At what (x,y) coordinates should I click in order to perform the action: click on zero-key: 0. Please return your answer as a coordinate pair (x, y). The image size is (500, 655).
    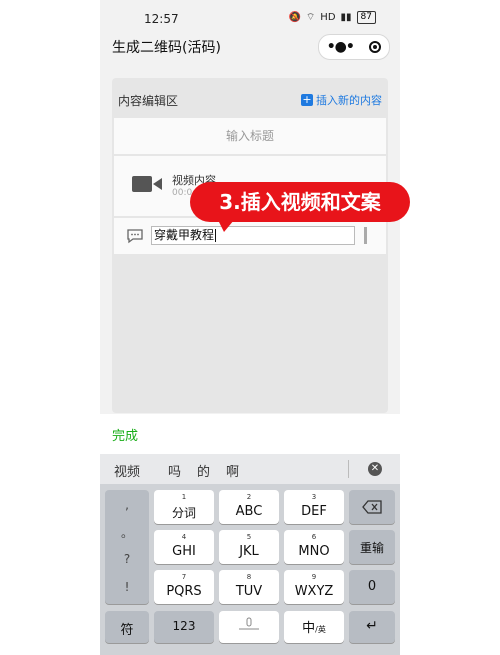
    Looking at the image, I should click on (372, 587).